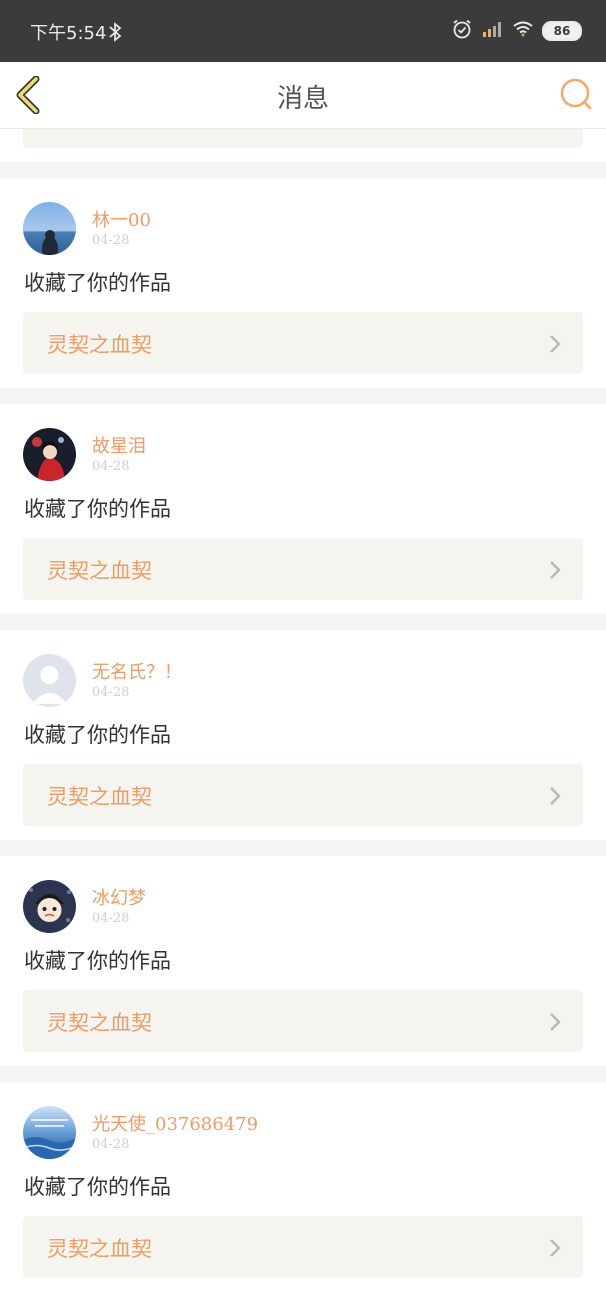 Image resolution: width=606 pixels, height=1292 pixels. I want to click on status-time: 下午5:54, so click(68, 33).